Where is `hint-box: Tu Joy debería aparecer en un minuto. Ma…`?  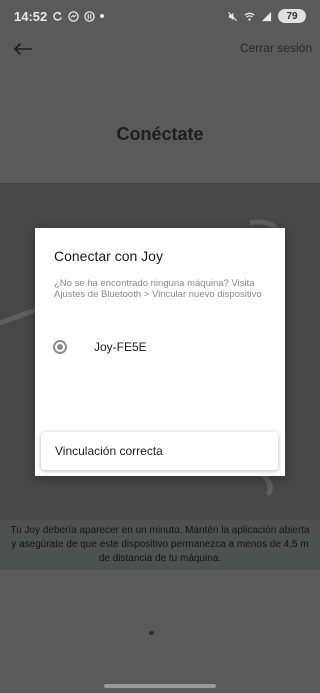
hint-box: Tu Joy debería aparecer en un minuto. Ma… is located at coordinates (160, 545).